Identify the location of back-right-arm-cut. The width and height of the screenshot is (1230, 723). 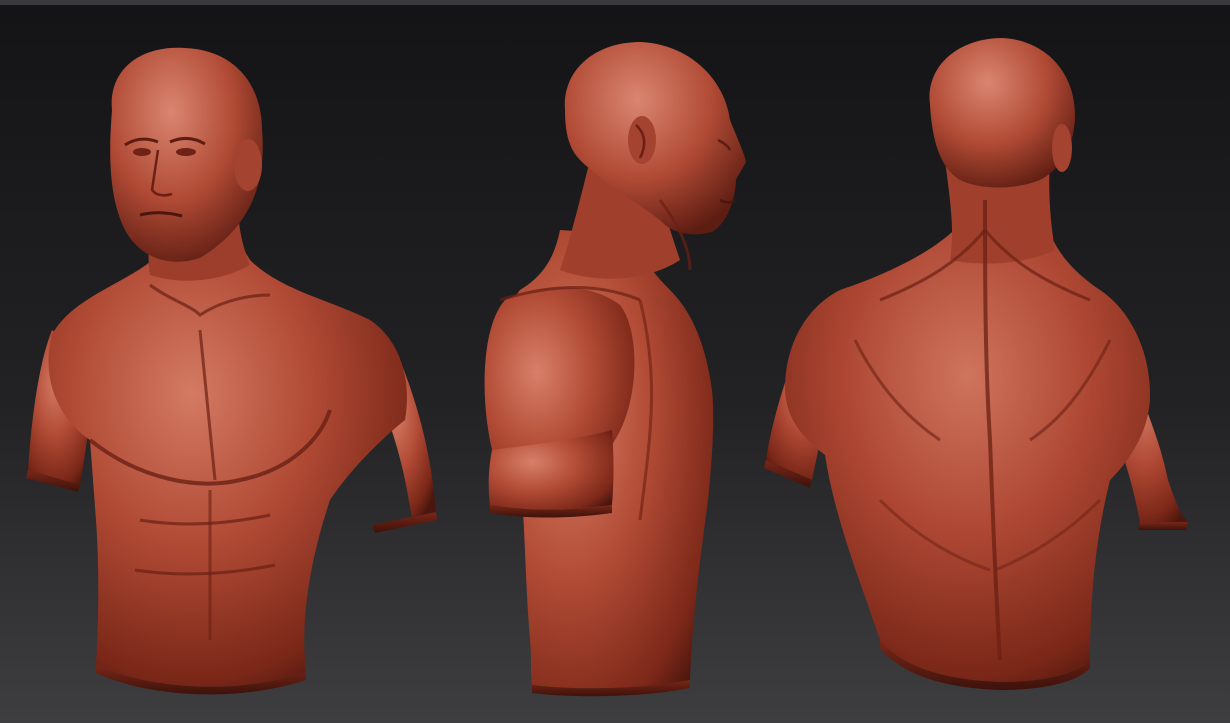
(1163, 526).